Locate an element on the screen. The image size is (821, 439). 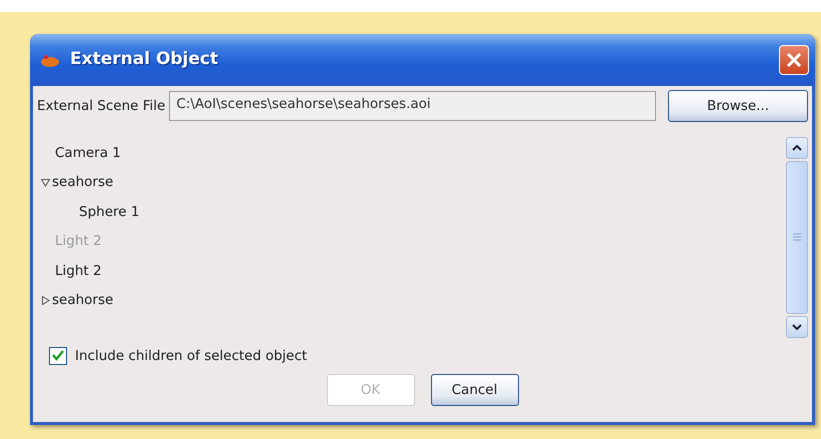
grip-icon is located at coordinates (797, 237).